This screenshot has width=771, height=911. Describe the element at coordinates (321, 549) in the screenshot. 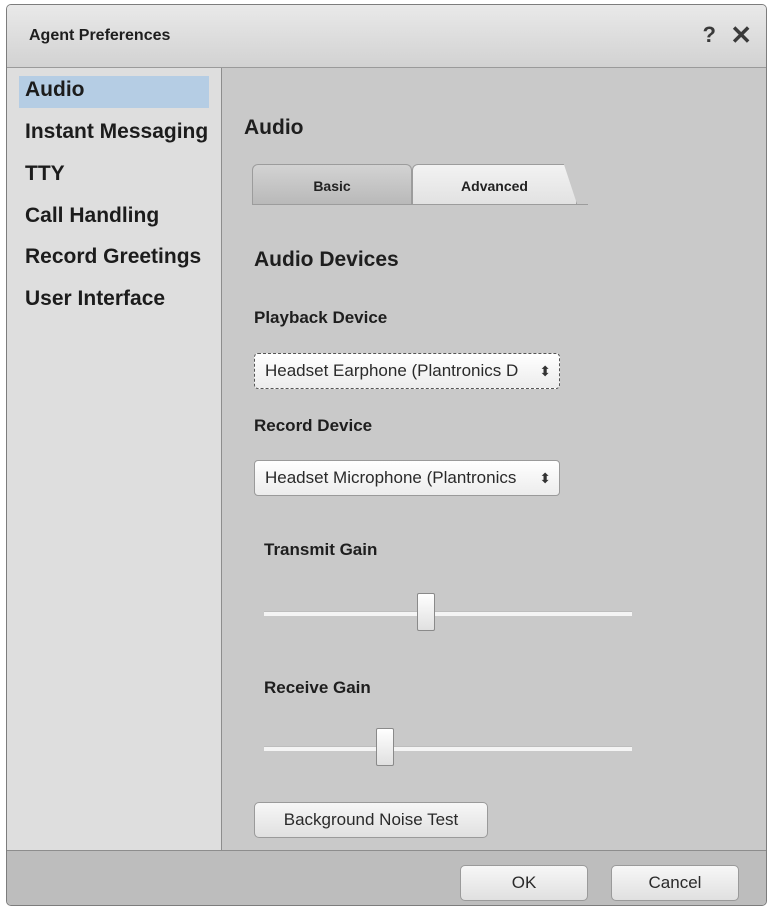

I see `transmit-gain-label: Transmit Gain` at that location.